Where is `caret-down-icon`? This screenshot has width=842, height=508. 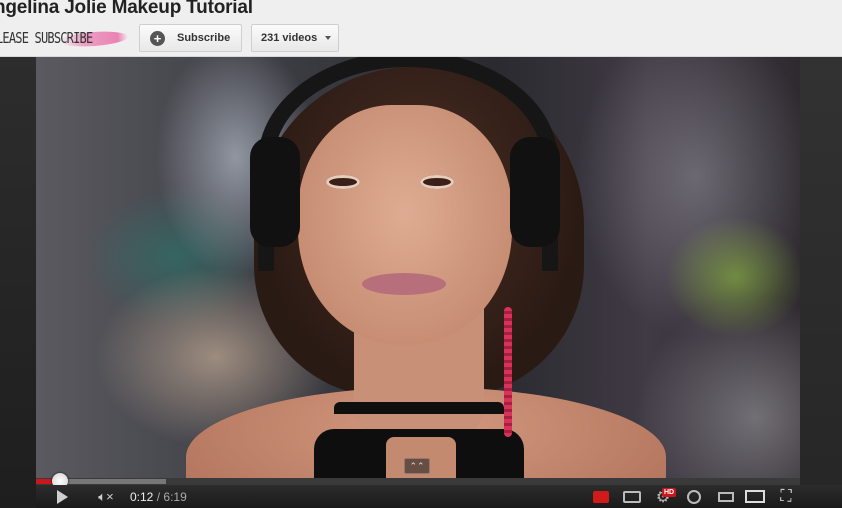 caret-down-icon is located at coordinates (328, 38).